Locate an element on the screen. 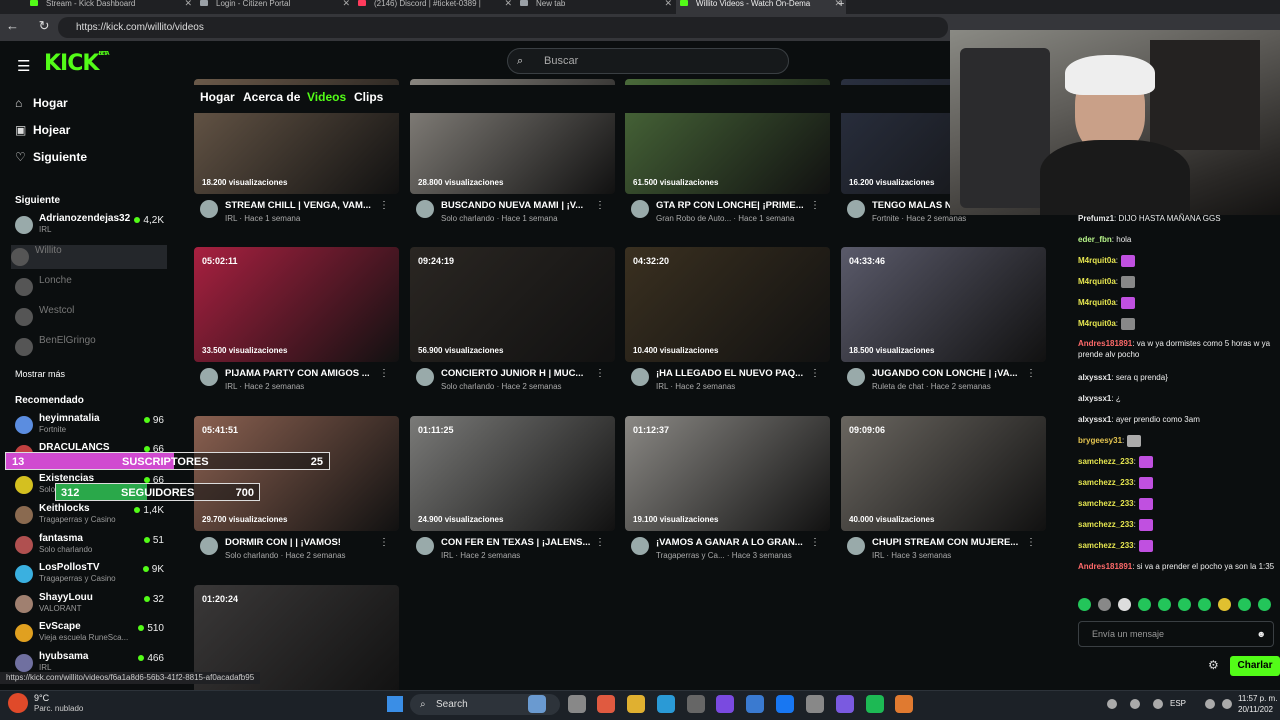 This screenshot has width=1280, height=720. video-thumbnail: 05:02:11 33.500 visualizaciones is located at coordinates (296, 304).